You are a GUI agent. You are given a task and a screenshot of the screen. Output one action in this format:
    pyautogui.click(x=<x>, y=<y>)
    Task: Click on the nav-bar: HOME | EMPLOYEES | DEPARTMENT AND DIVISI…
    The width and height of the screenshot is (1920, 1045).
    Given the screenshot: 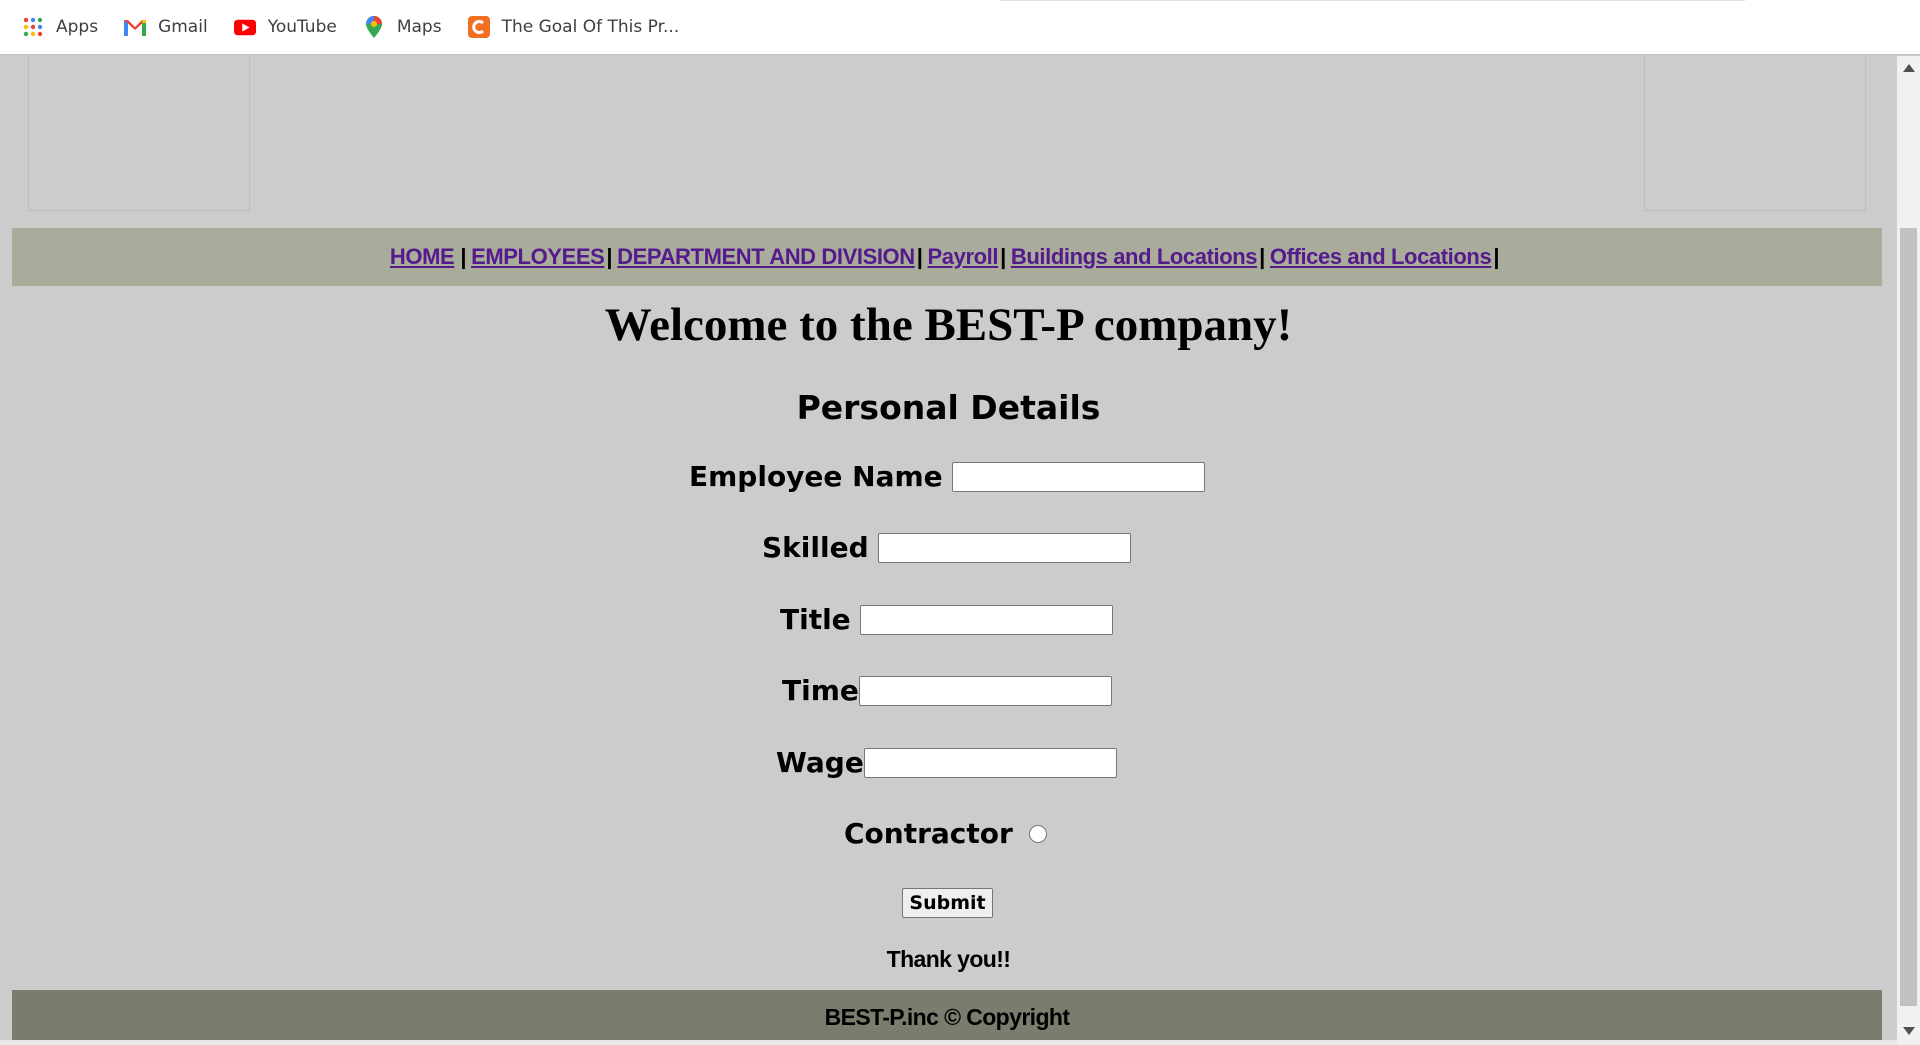 What is the action you would take?
    pyautogui.click(x=947, y=257)
    